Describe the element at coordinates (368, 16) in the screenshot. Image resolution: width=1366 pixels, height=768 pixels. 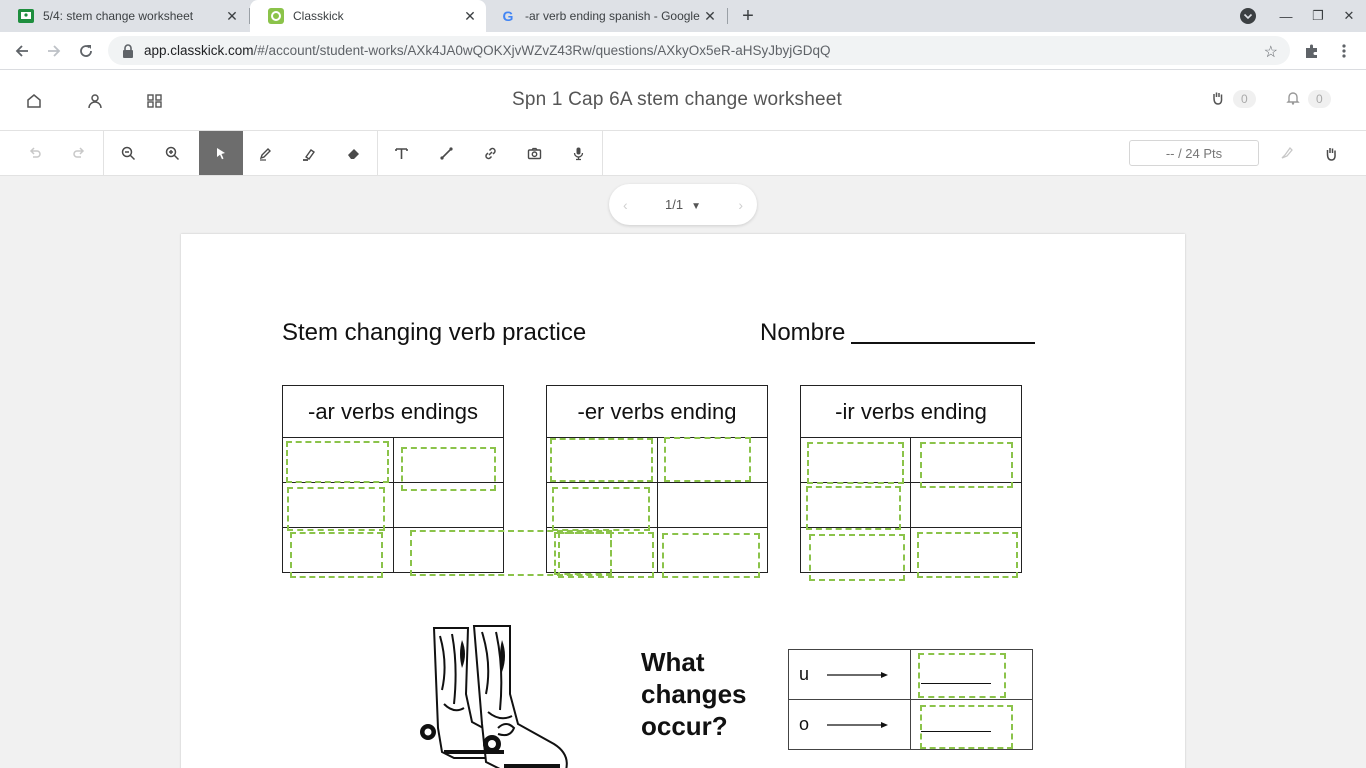
I see `tab-classkick: Classkick ✕` at that location.